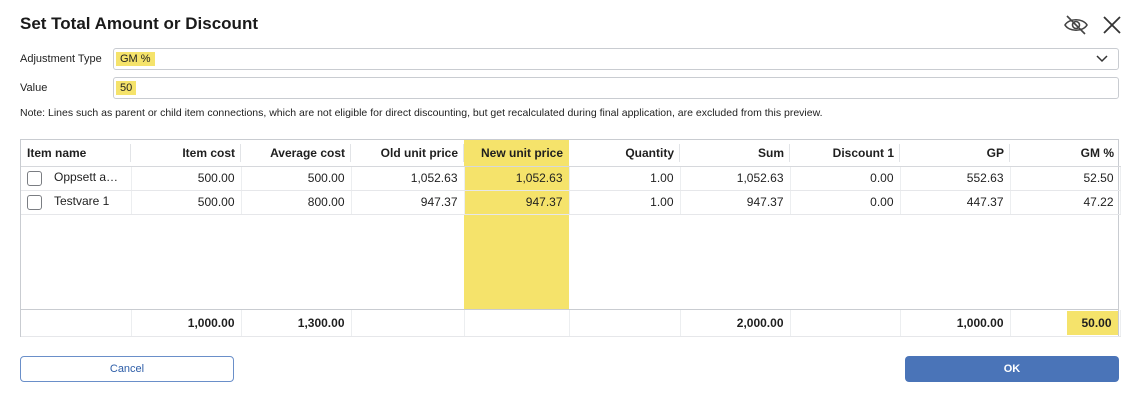 Image resolution: width=1139 pixels, height=400 pixels. I want to click on new-unit-price-cell: 1,052.63, so click(517, 178).